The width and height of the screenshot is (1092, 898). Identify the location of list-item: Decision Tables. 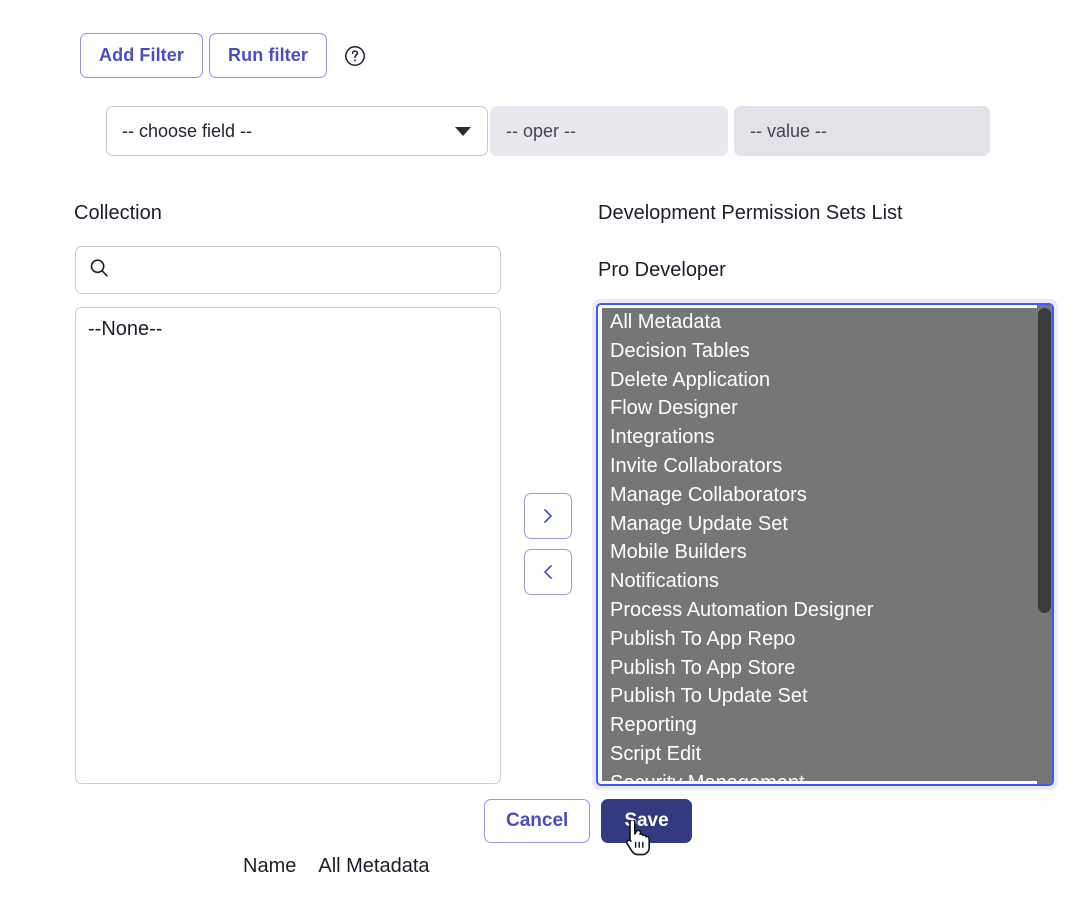
(825, 351).